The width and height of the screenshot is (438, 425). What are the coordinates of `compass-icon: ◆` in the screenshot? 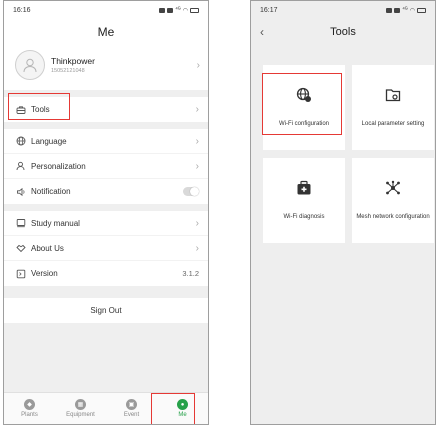 It's located at (29, 404).